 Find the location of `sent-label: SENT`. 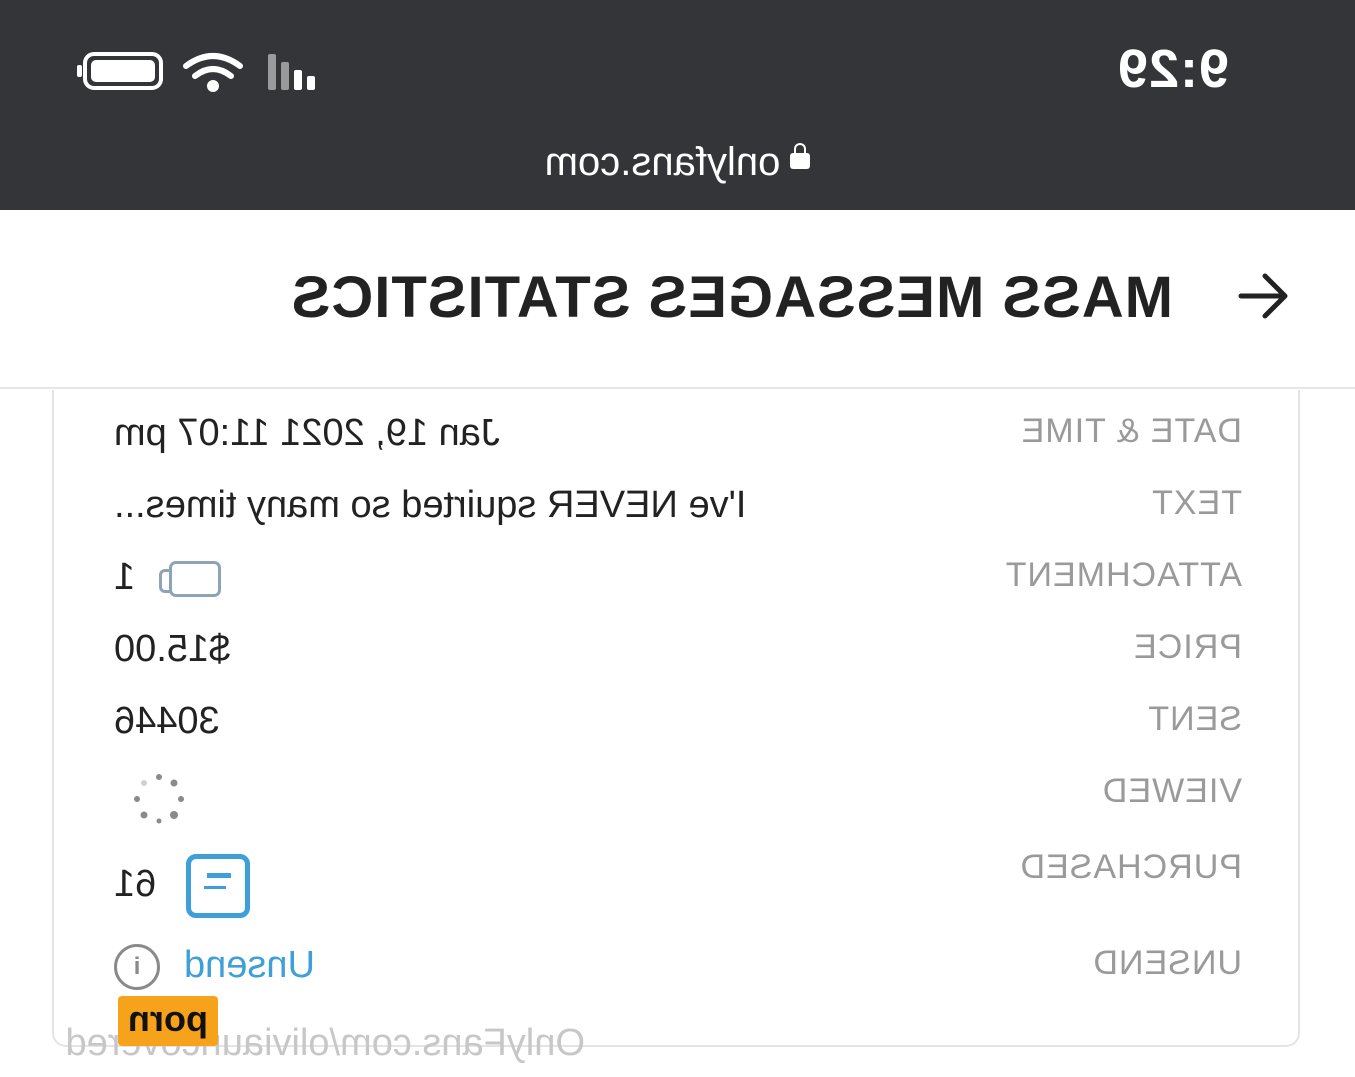

sent-label: SENT is located at coordinates (1194, 719).